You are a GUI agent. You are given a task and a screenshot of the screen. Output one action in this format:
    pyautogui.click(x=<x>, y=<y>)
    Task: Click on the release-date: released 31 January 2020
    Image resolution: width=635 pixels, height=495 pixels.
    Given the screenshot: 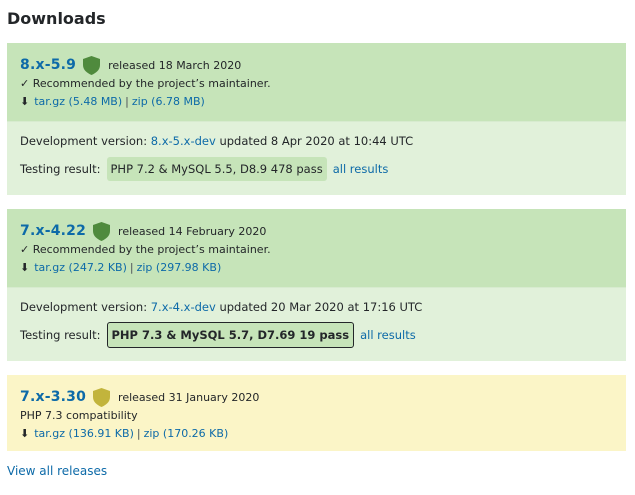 What is the action you would take?
    pyautogui.click(x=189, y=397)
    